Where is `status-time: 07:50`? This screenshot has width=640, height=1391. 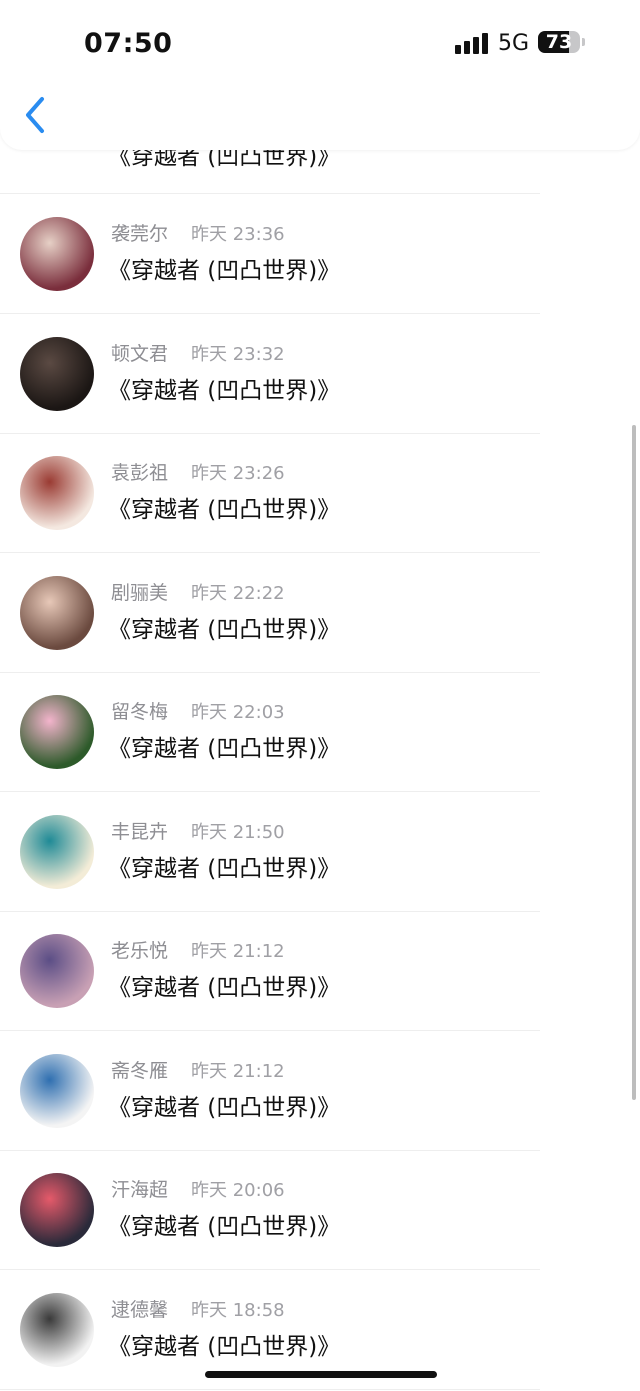
status-time: 07:50 is located at coordinates (128, 43).